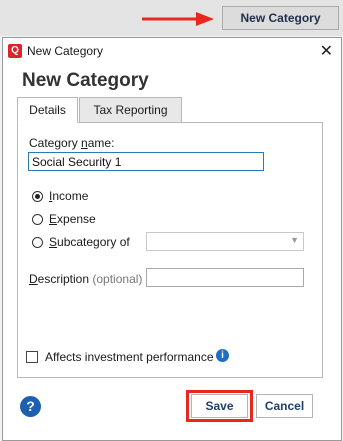  Describe the element at coordinates (72, 143) in the screenshot. I see `category-name-label: Category name:` at that location.